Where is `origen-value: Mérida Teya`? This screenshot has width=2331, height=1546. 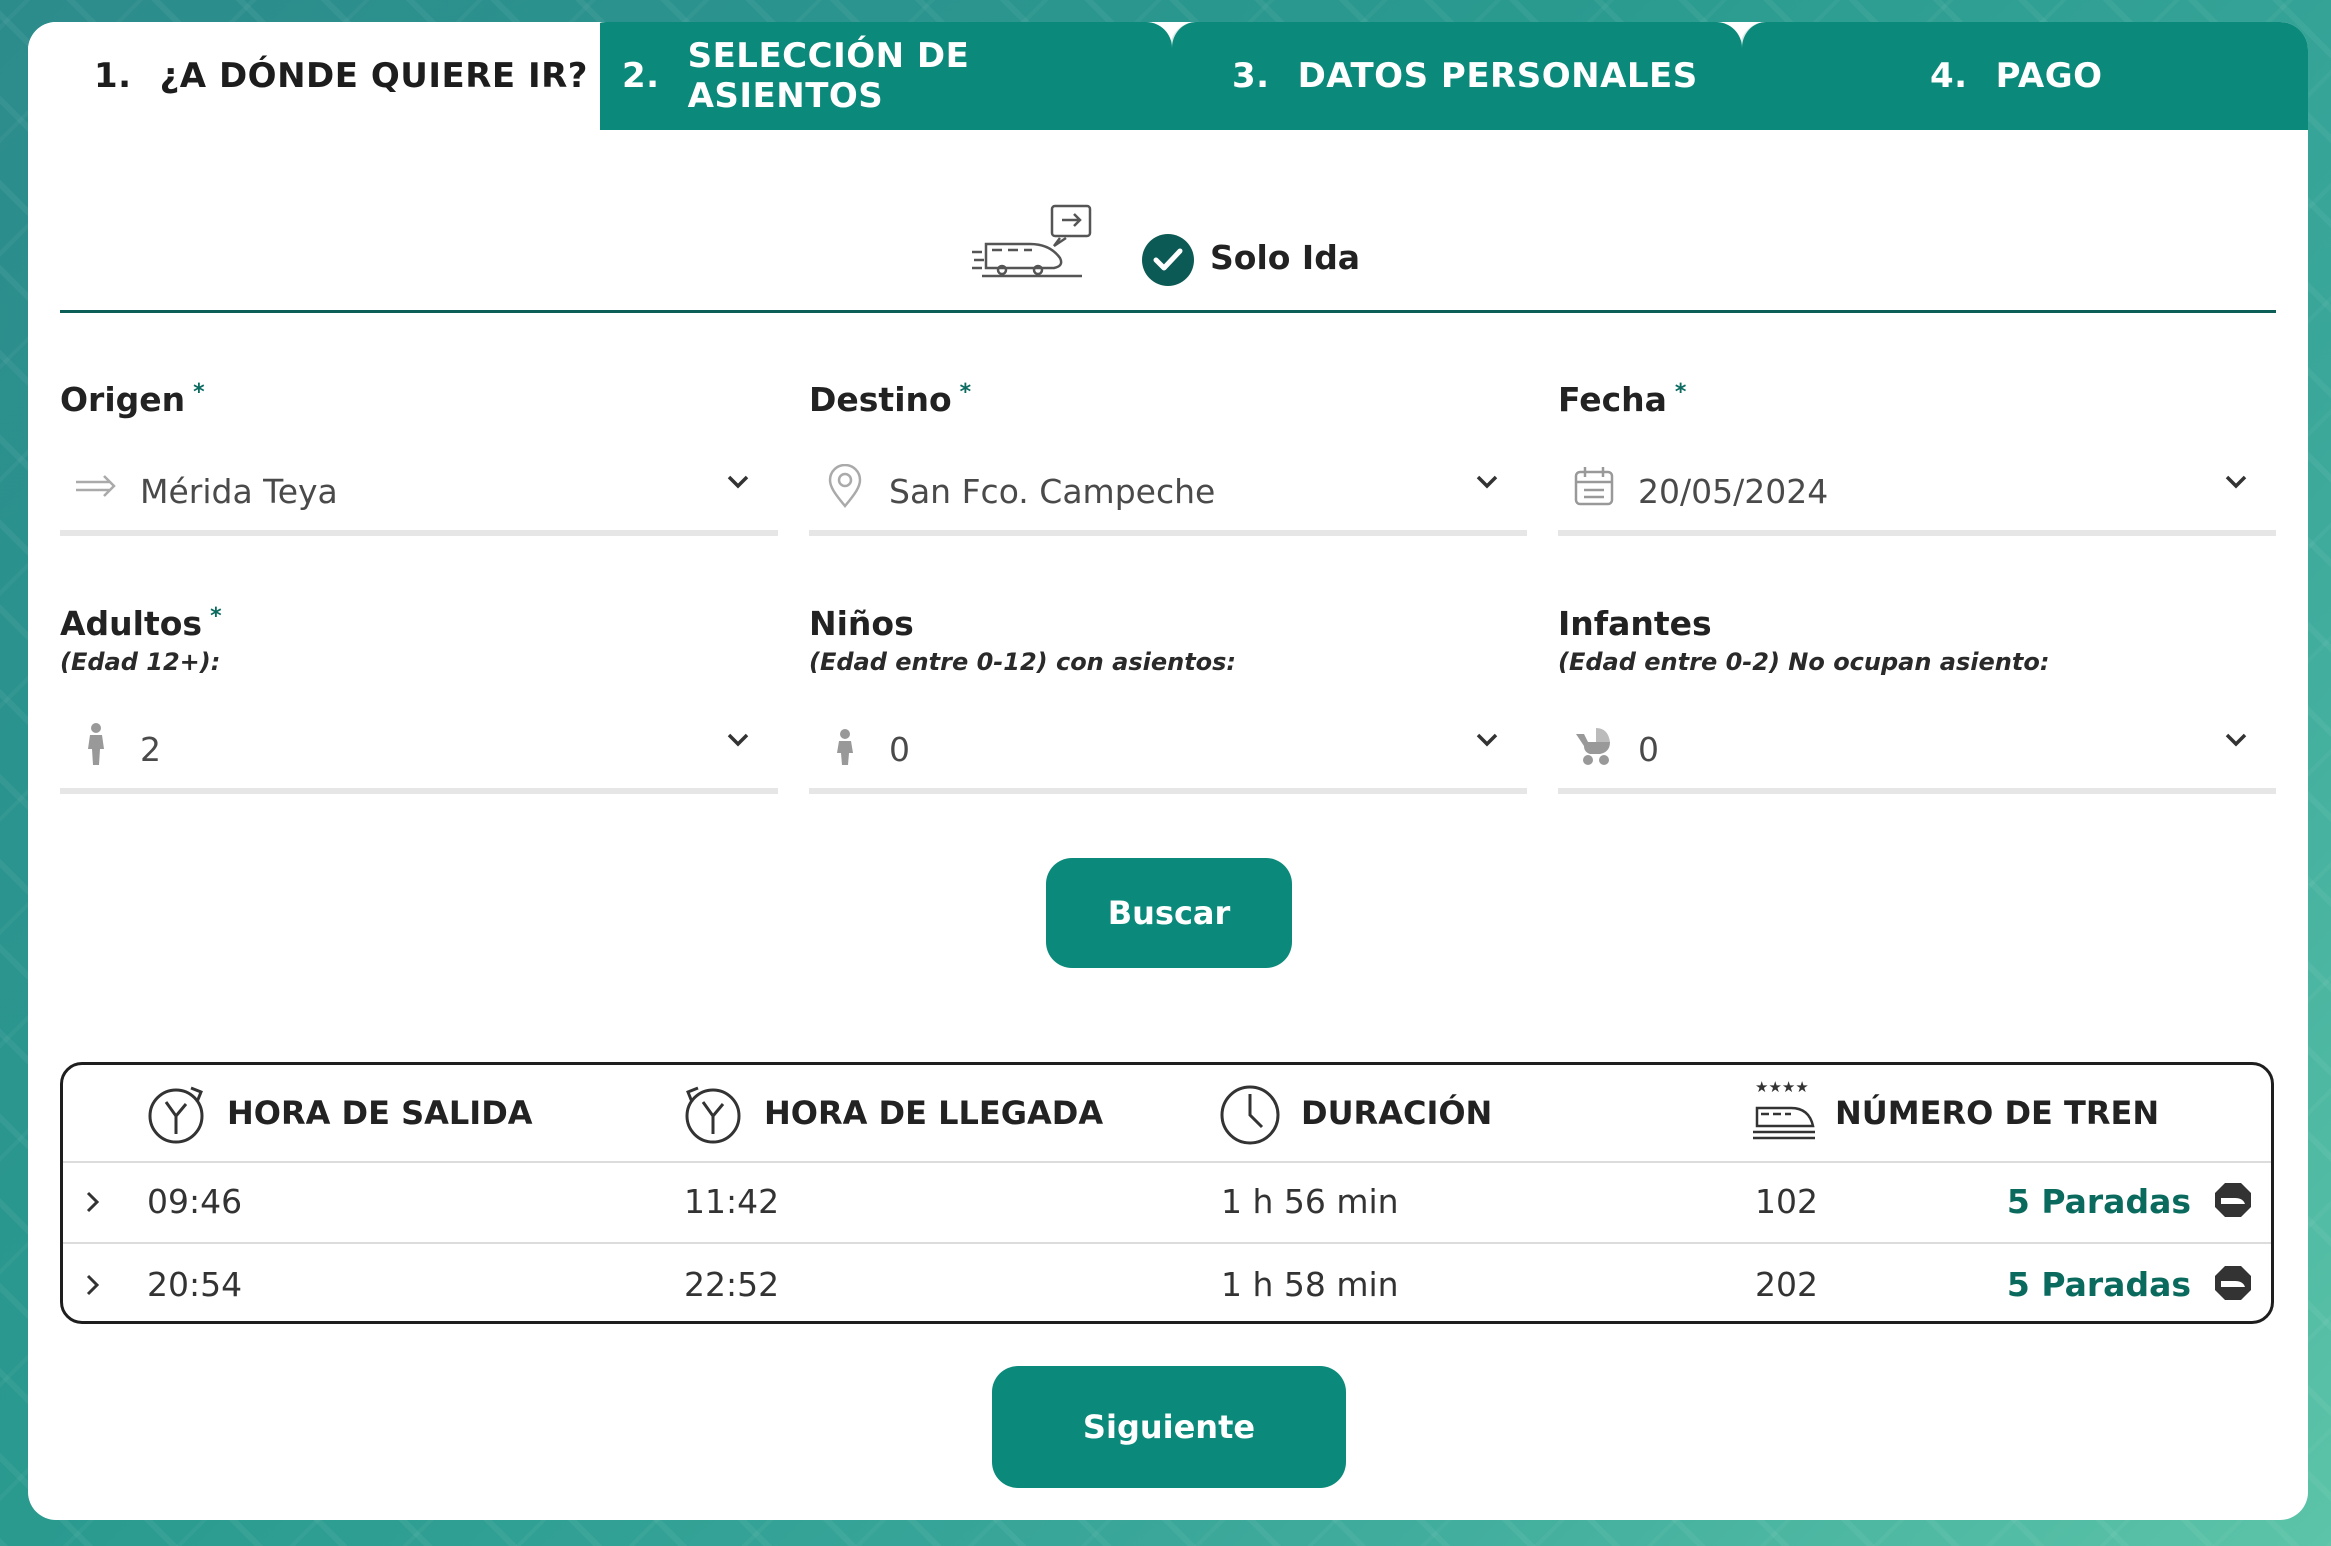
origen-value: Mérida Teya is located at coordinates (239, 491).